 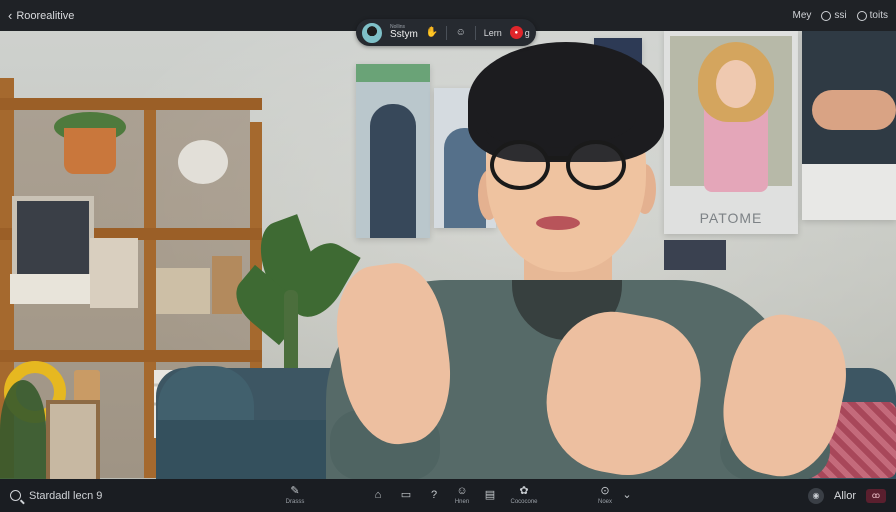 What do you see at coordinates (23, 430) in the screenshot?
I see `floor-plant` at bounding box center [23, 430].